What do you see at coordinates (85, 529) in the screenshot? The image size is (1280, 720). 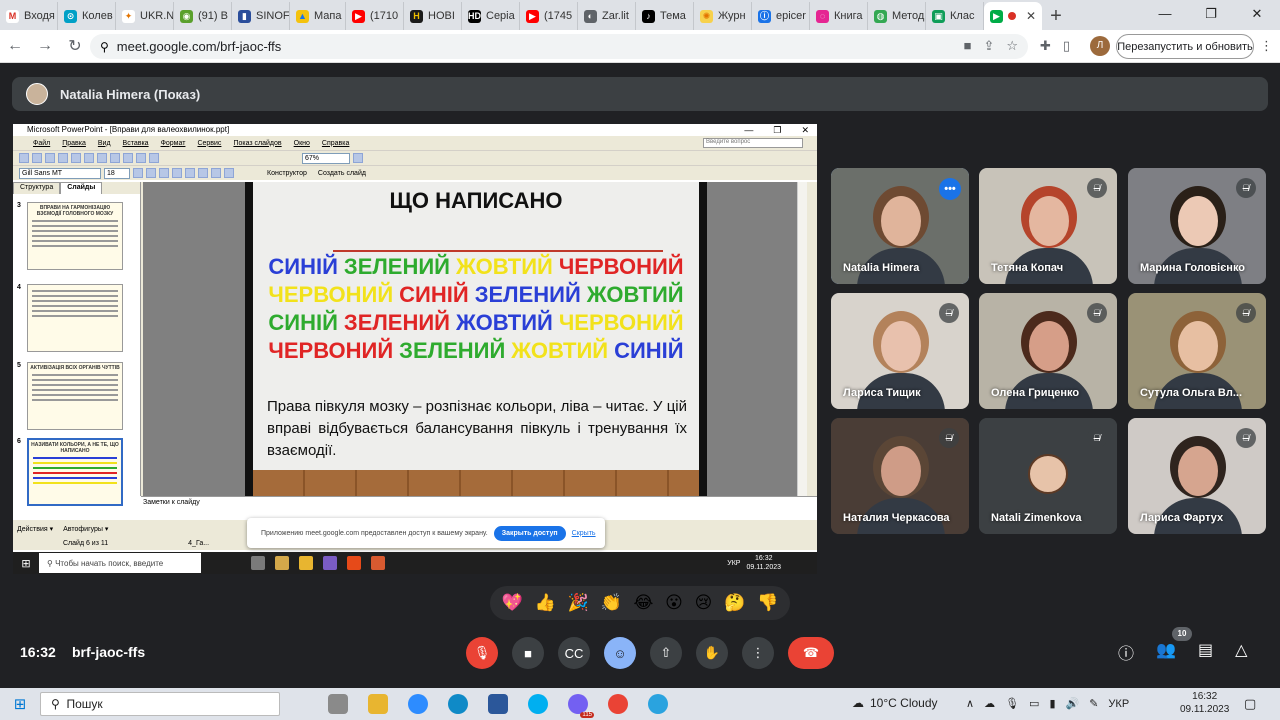 I see `autoshapes-menu: Автофигуры ▾` at bounding box center [85, 529].